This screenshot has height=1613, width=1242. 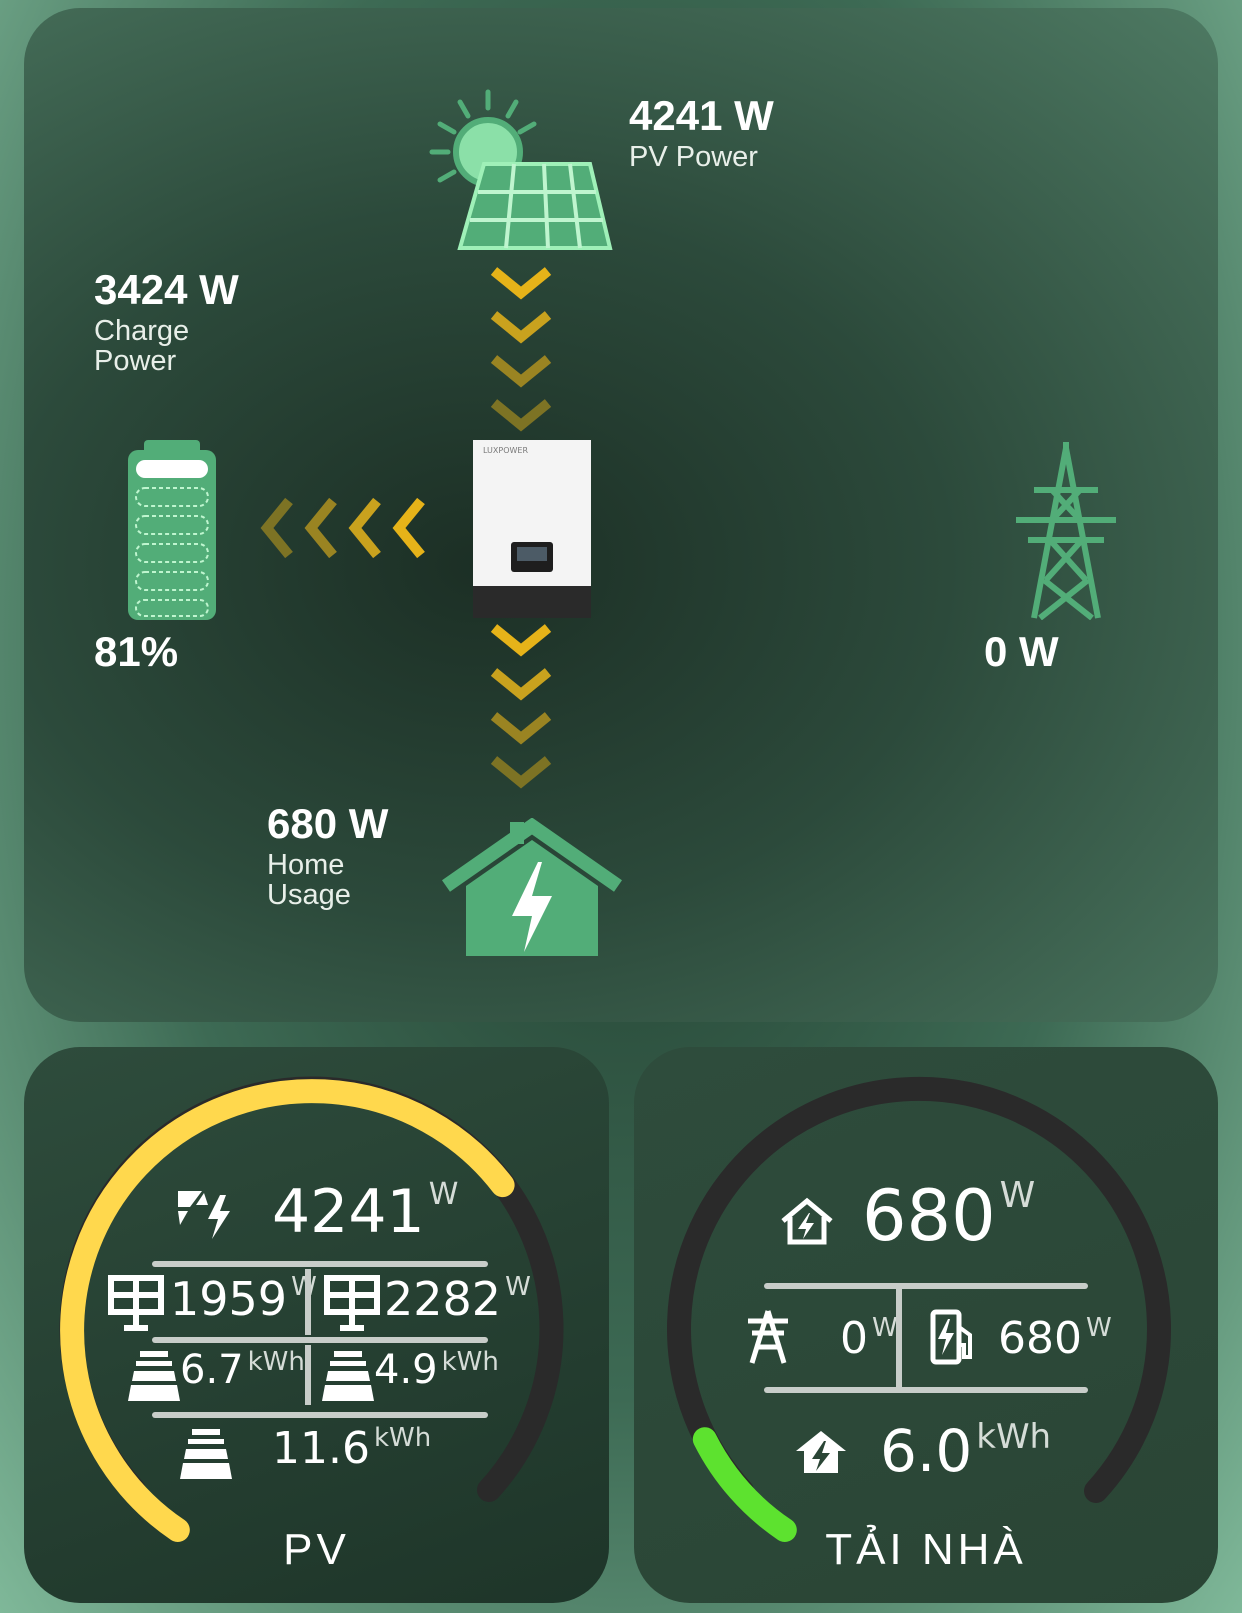 What do you see at coordinates (768, 1337) in the screenshot?
I see `grid-power-icon` at bounding box center [768, 1337].